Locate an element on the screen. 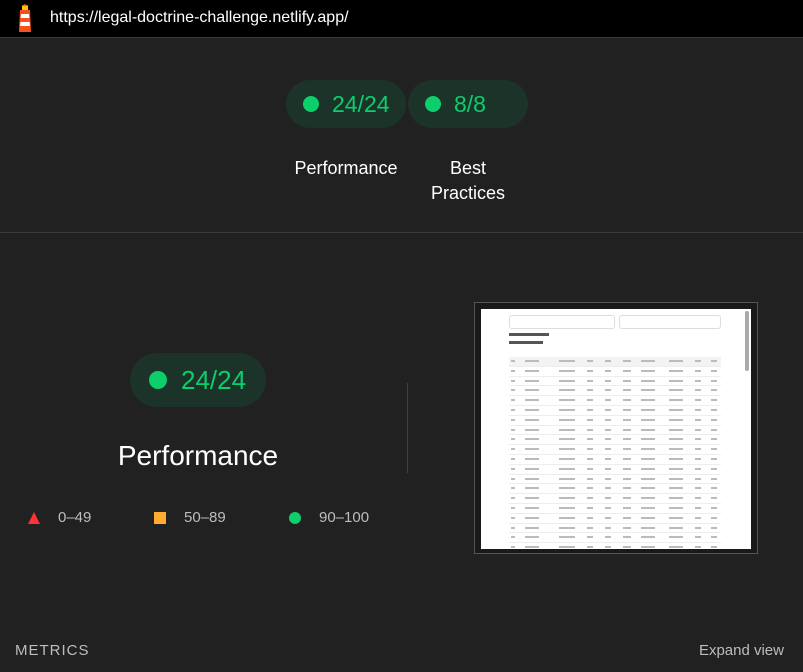  thumbnail-search-row is located at coordinates (603, 322).